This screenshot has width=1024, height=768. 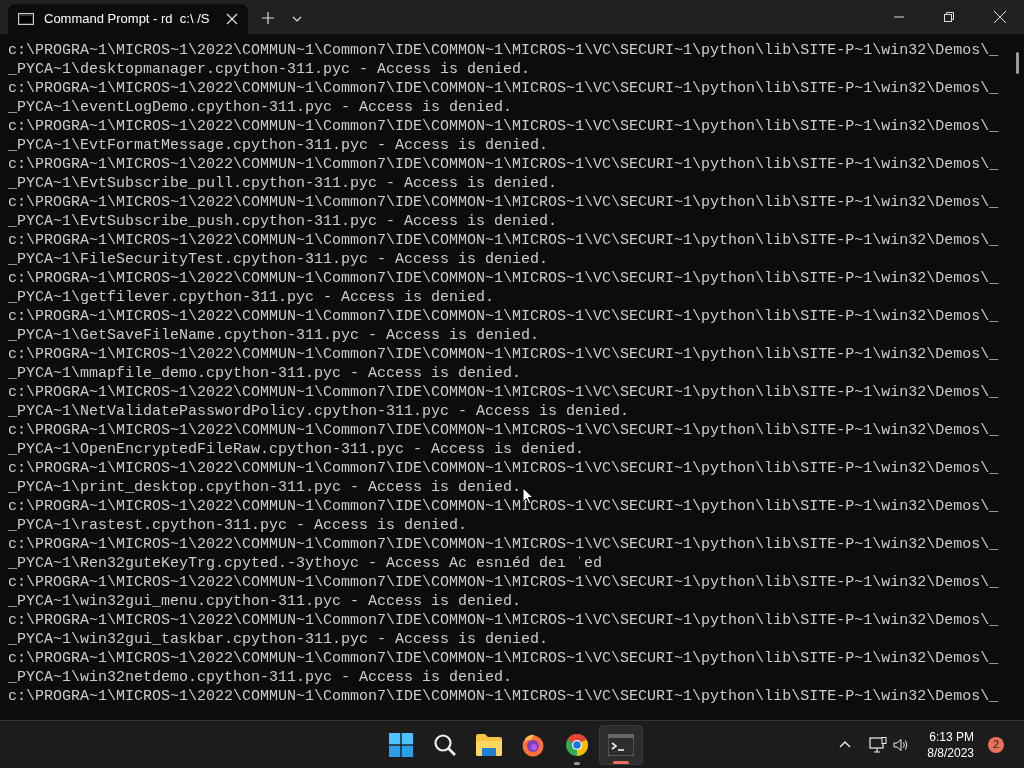 What do you see at coordinates (949, 17) in the screenshot?
I see `restore-icon` at bounding box center [949, 17].